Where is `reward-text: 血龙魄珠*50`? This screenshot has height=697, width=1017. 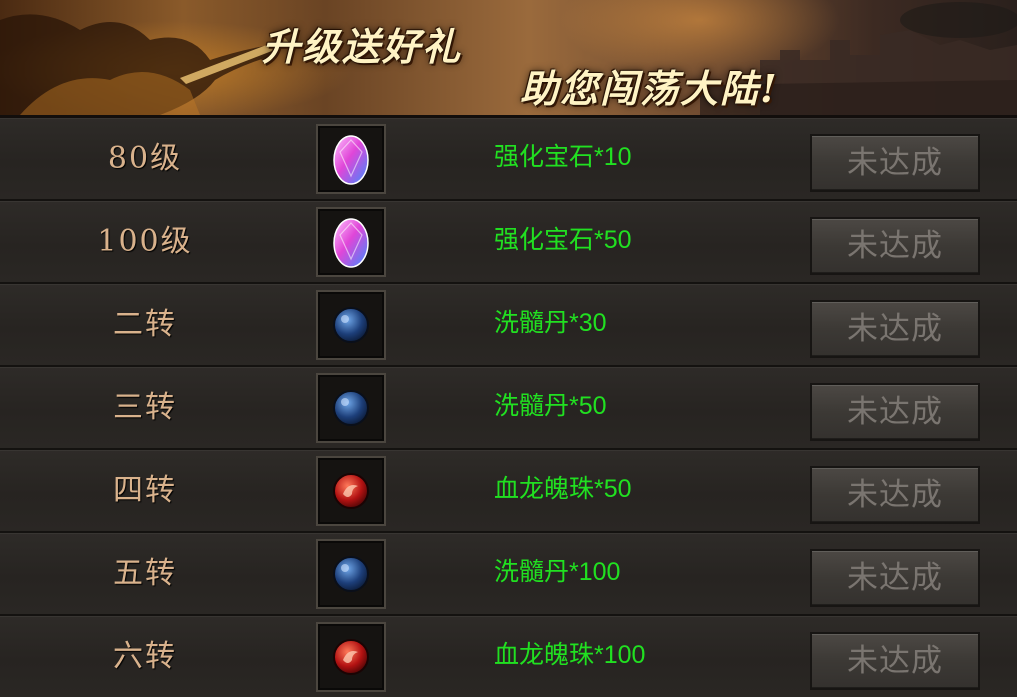
reward-text: 血龙魄珠*50 is located at coordinates (563, 489).